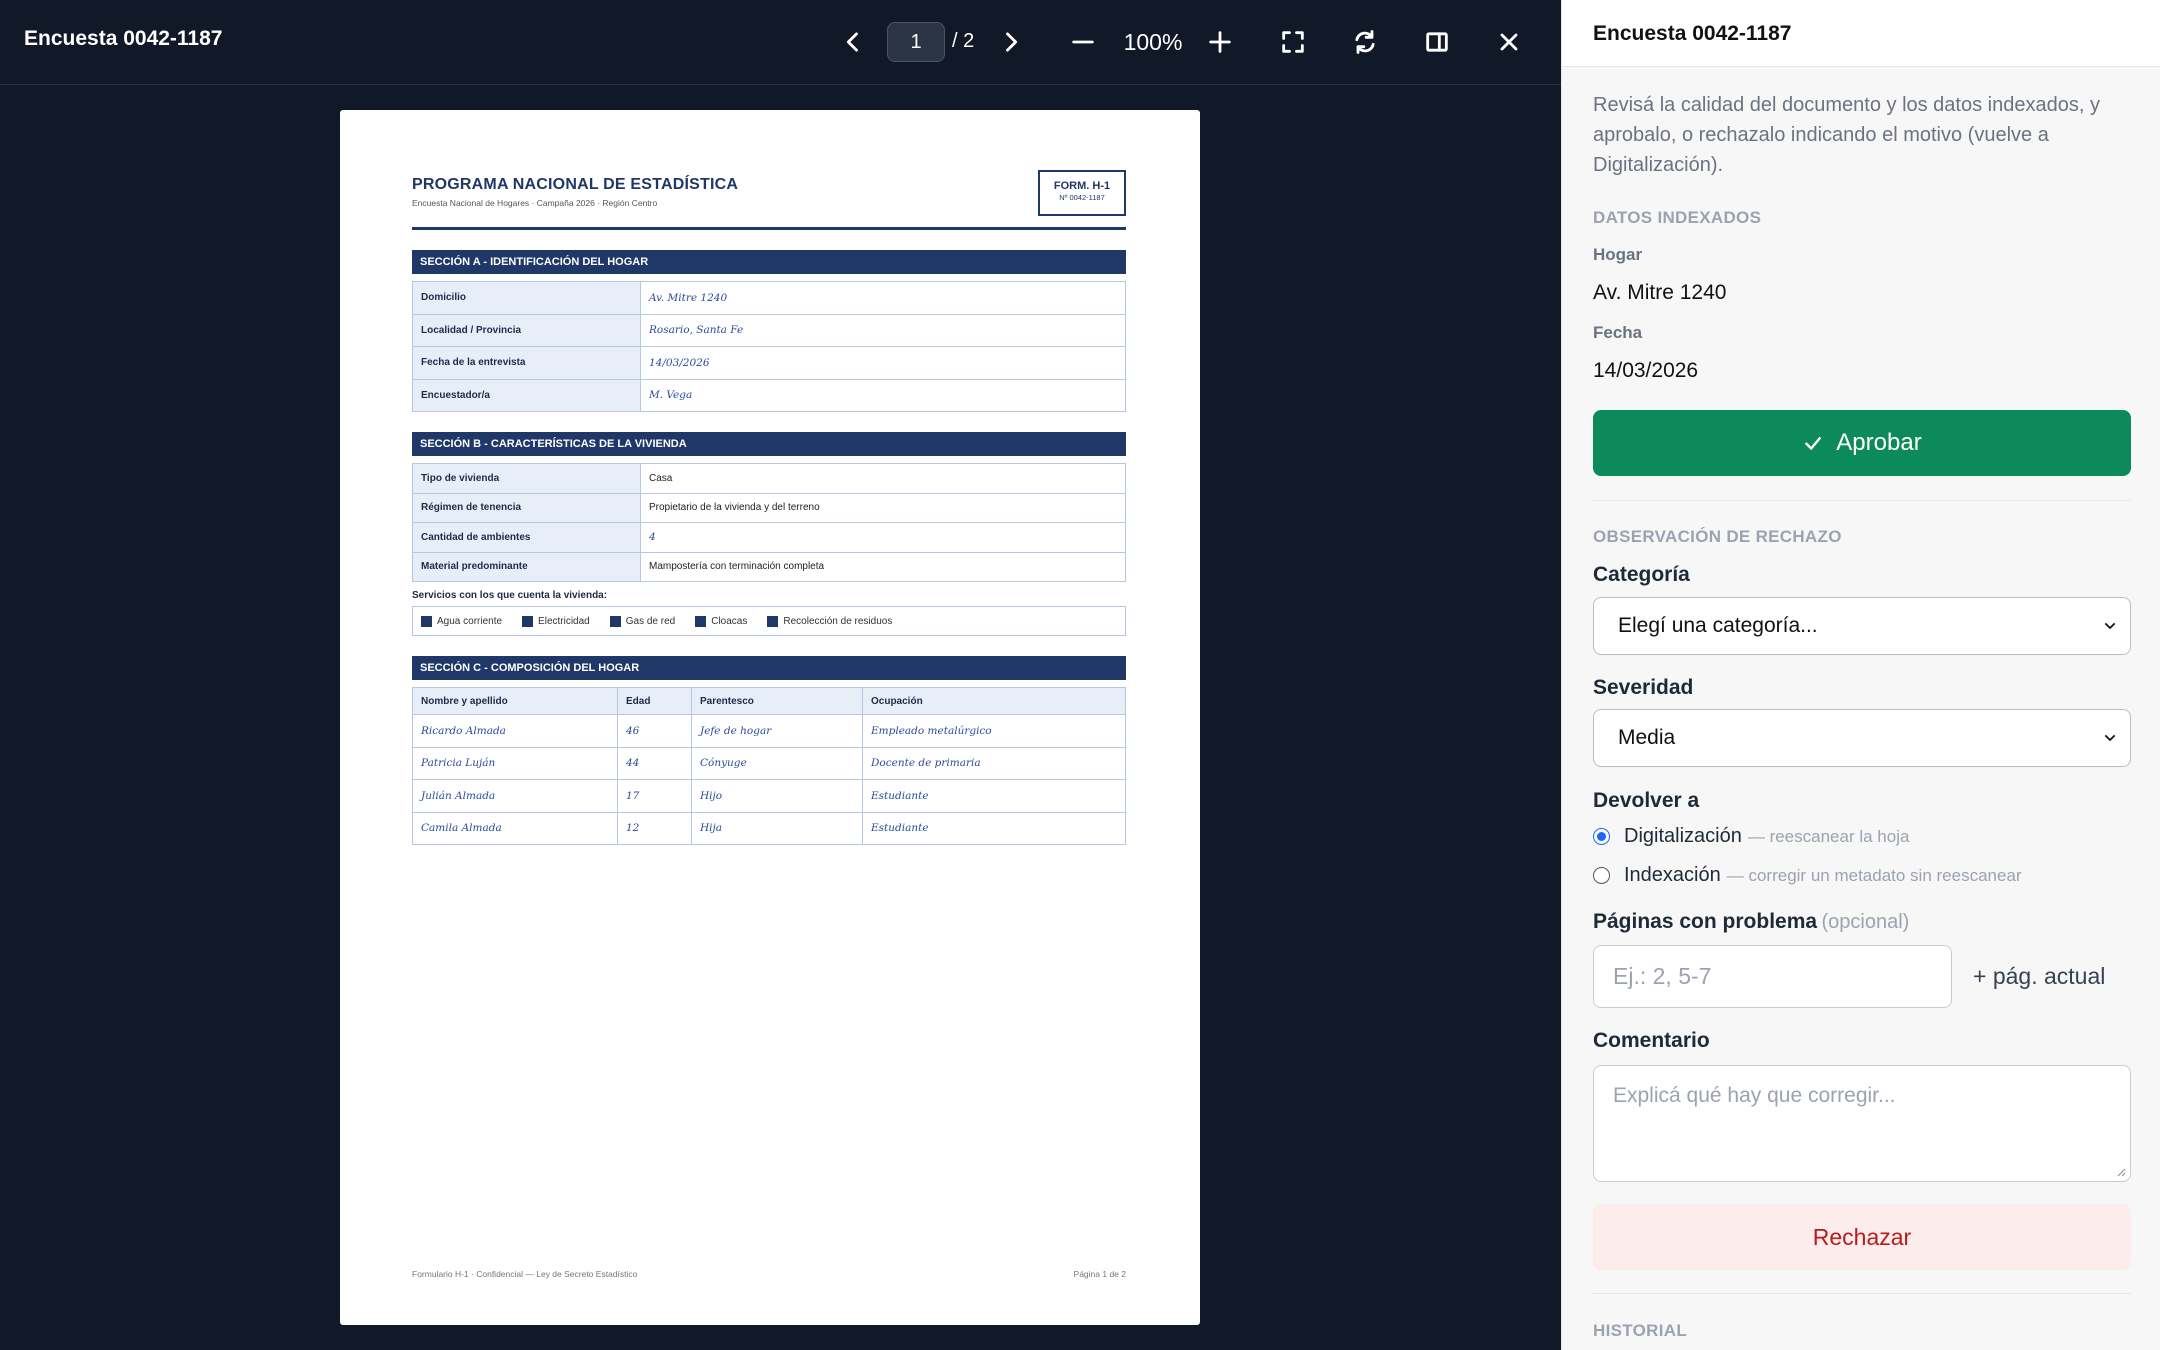 This screenshot has width=2160, height=1350. I want to click on return-option-digitalizacion: Digitalización — reescanear la hoja, so click(1751, 836).